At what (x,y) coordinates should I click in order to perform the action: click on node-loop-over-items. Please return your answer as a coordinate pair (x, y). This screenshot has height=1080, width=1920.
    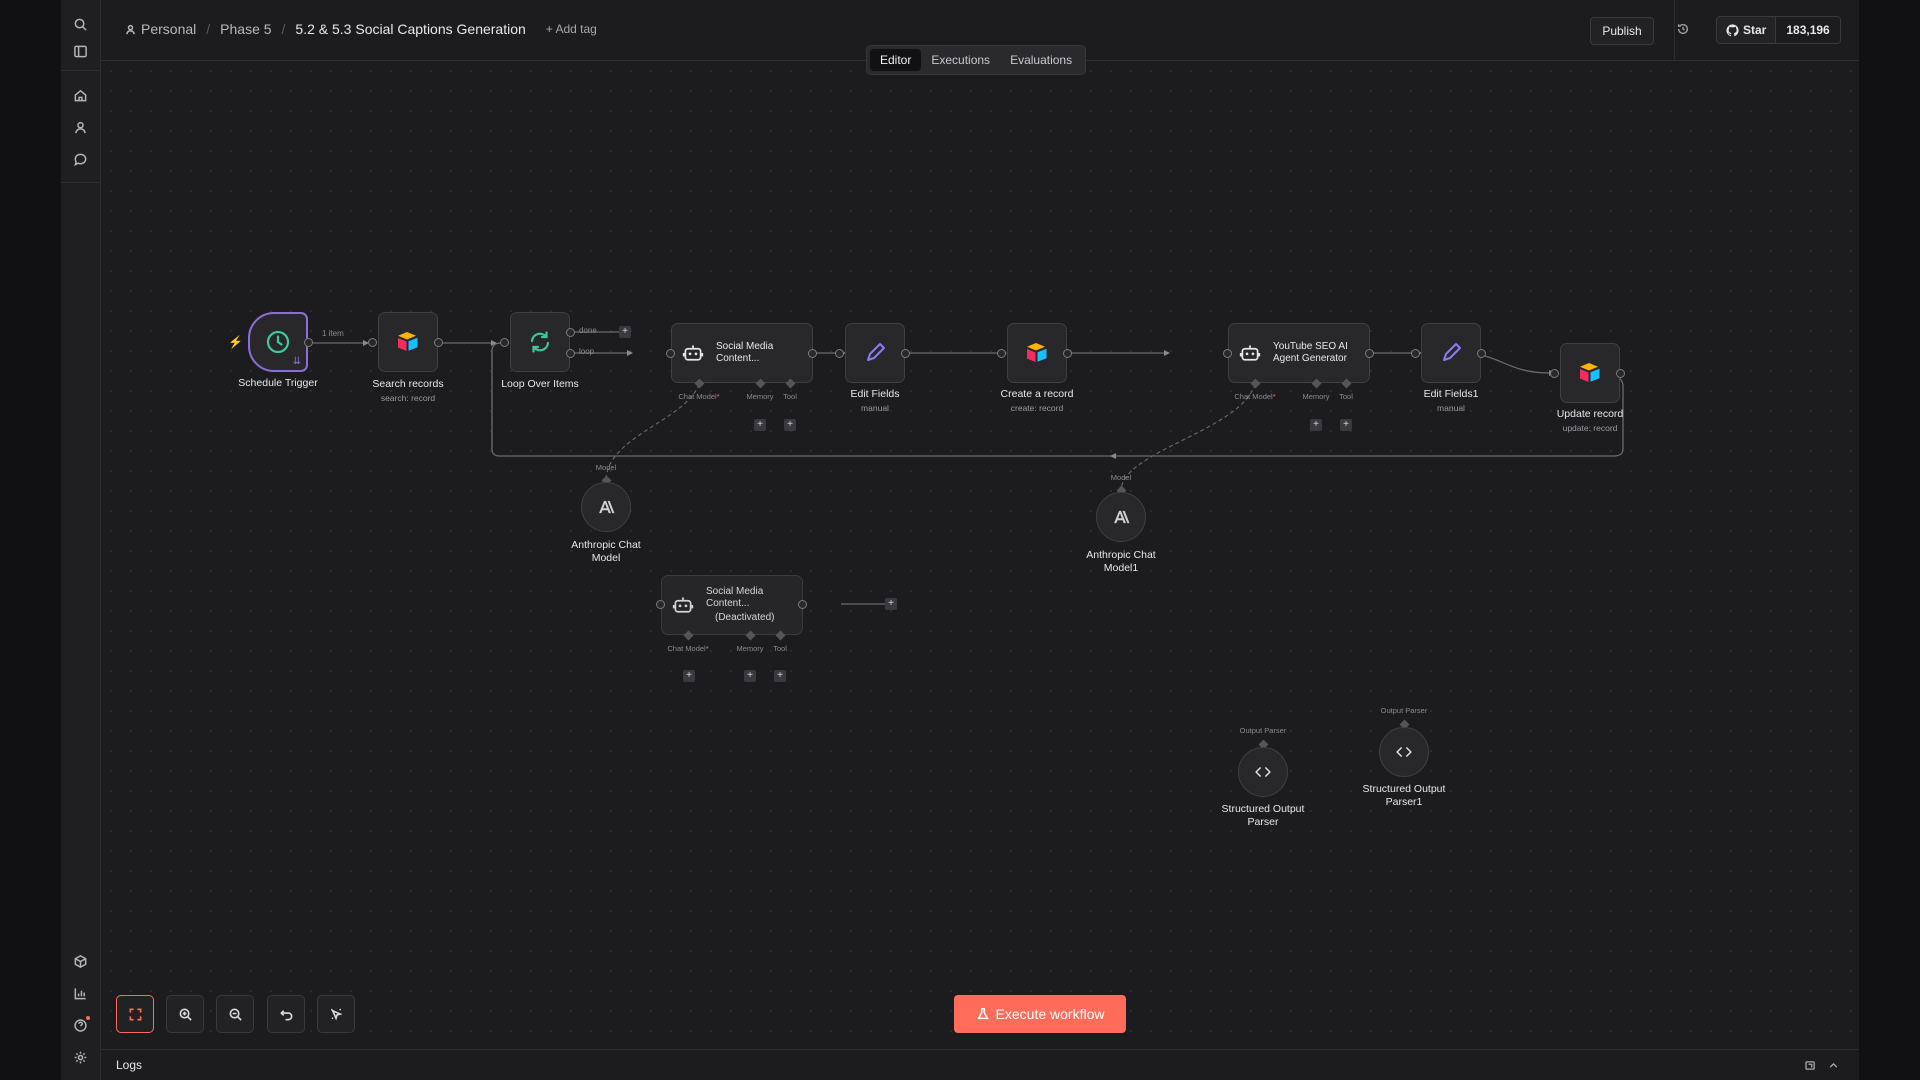
    Looking at the image, I should click on (540, 342).